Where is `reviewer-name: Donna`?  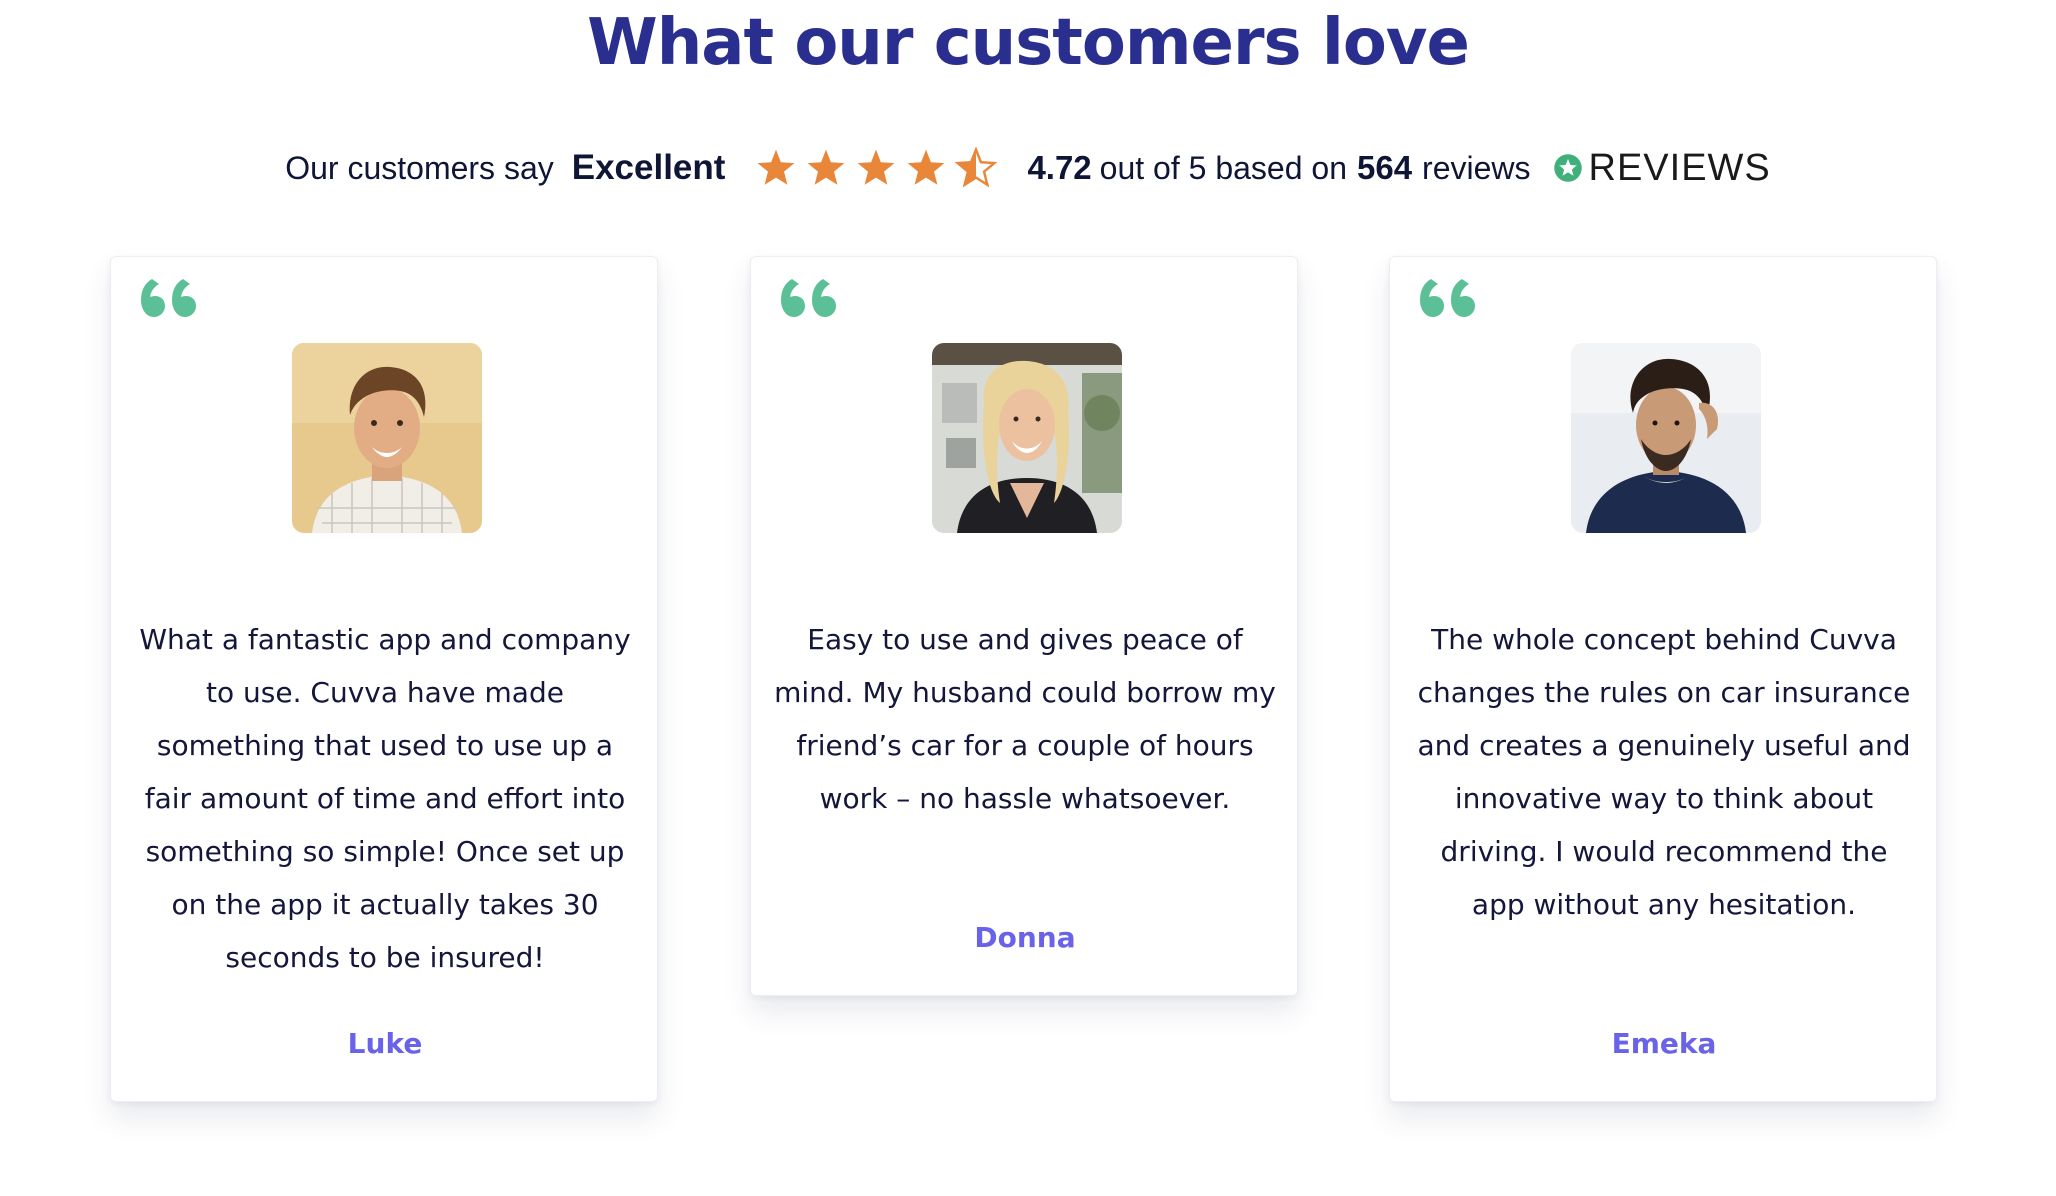 reviewer-name: Donna is located at coordinates (1025, 937).